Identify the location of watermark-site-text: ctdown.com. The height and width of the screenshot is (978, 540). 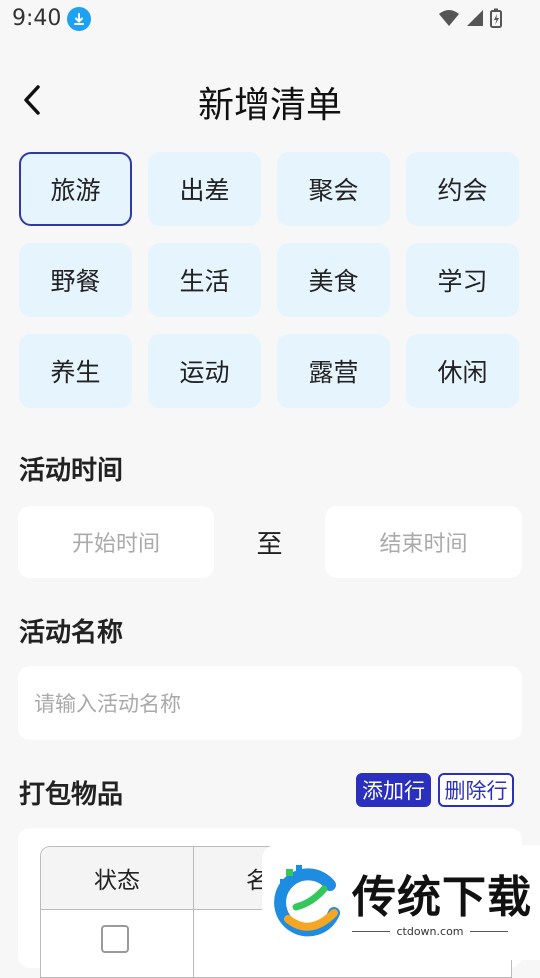
(430, 931).